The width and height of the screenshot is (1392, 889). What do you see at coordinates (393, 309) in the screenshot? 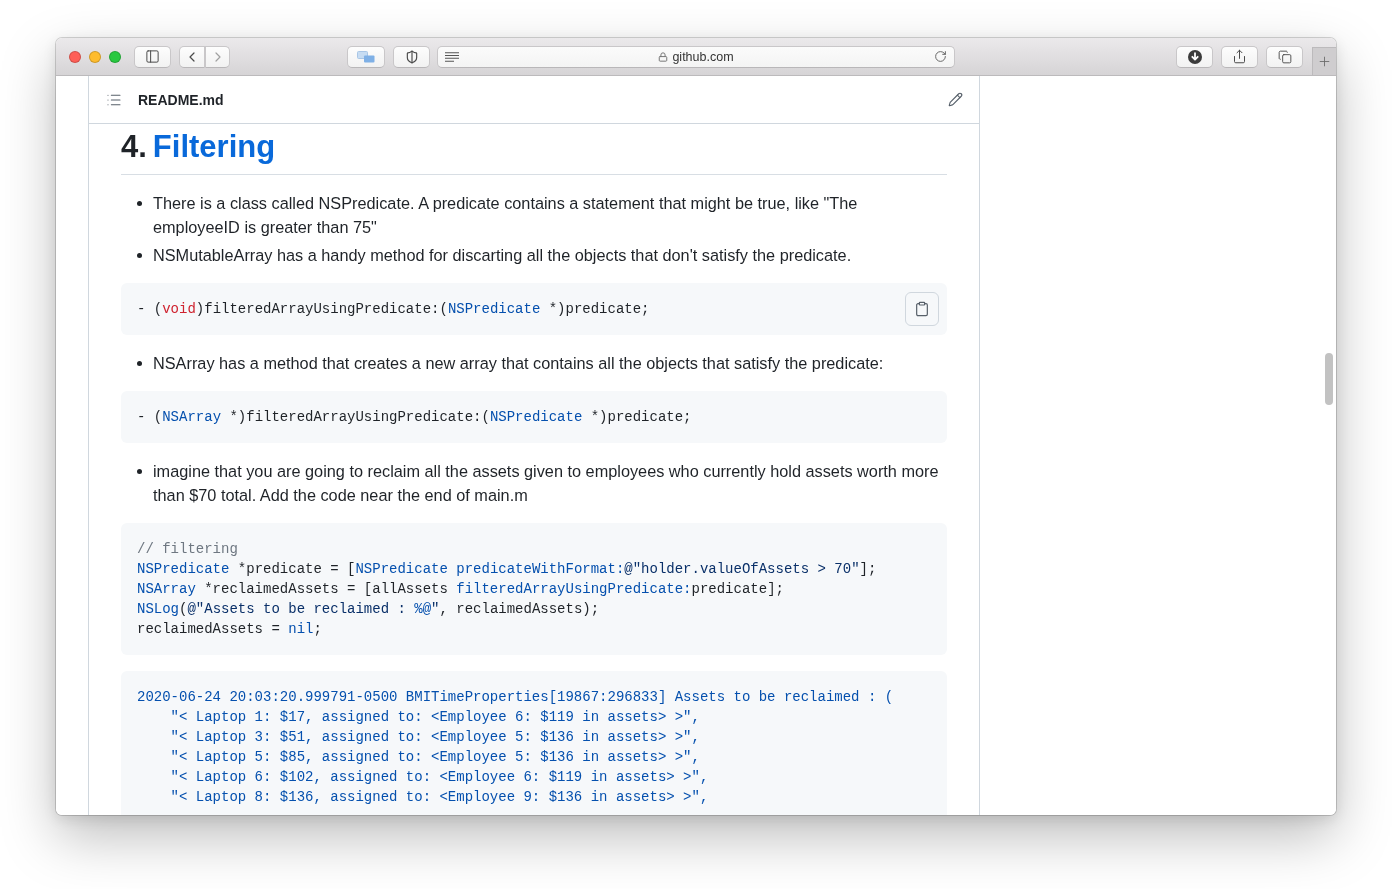
I see `code-line: - (void)filteredArrayUsingPredicate:(NSPredicate *)predicate;` at bounding box center [393, 309].